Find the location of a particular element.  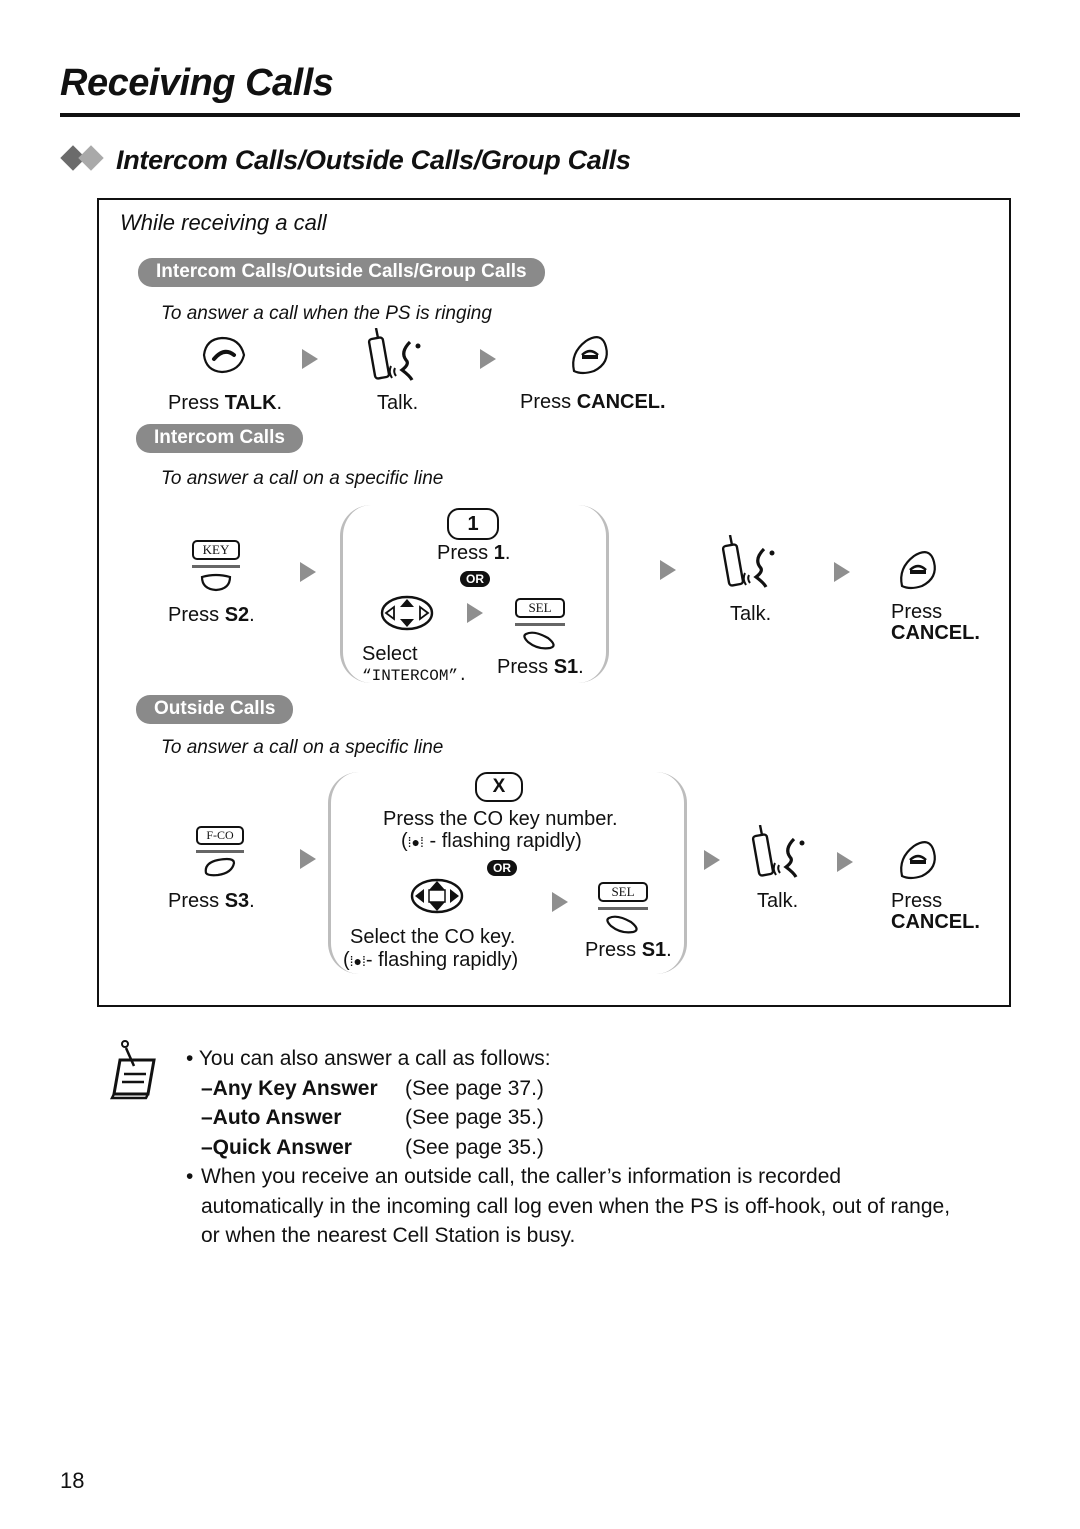

key-s2-icon: KEY is located at coordinates (216, 569).